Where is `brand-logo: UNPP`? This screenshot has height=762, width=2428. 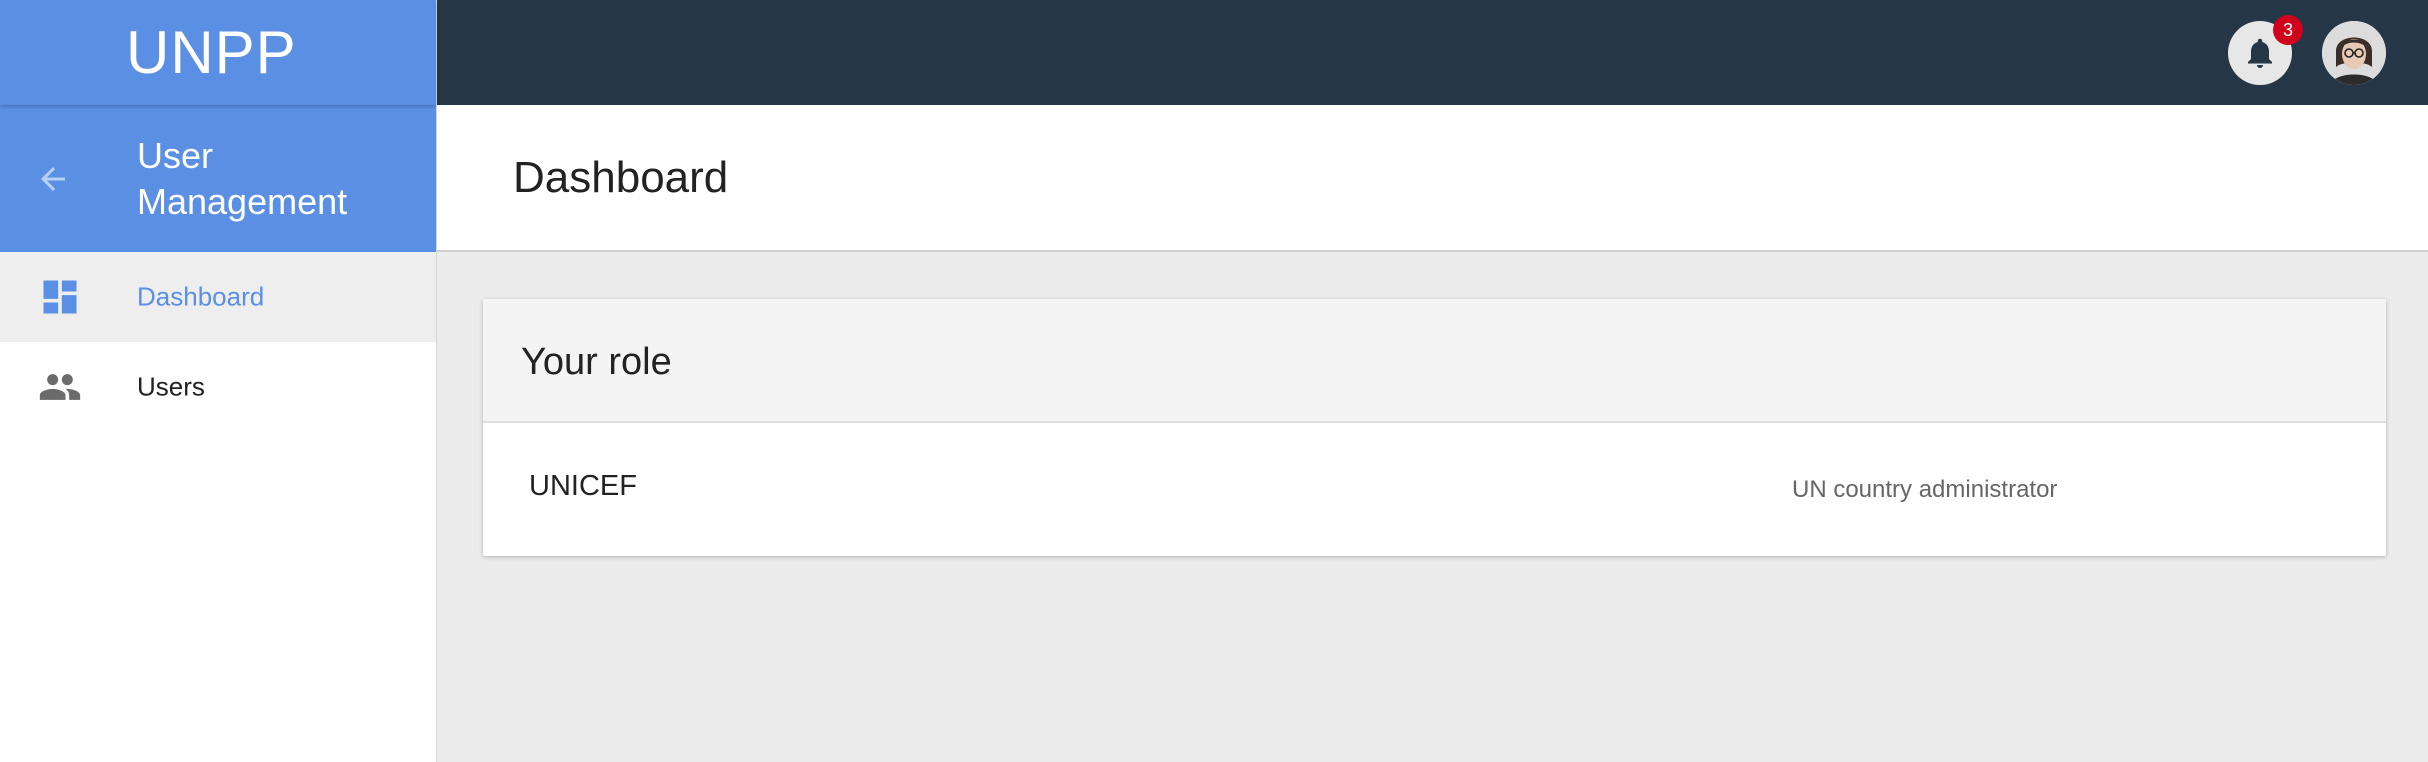
brand-logo: UNPP is located at coordinates (218, 52).